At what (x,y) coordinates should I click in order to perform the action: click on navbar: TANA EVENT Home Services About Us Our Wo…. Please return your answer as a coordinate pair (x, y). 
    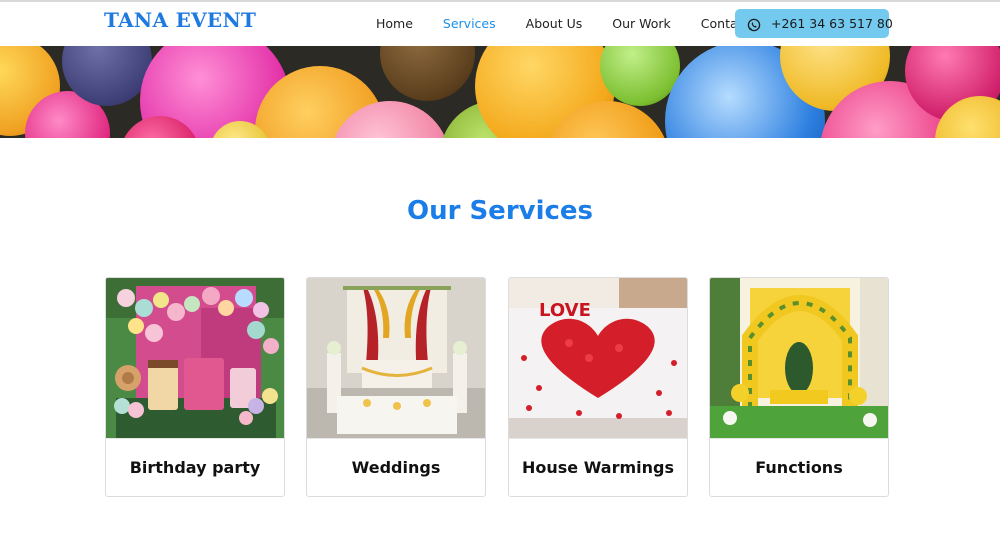
    Looking at the image, I should click on (500, 24).